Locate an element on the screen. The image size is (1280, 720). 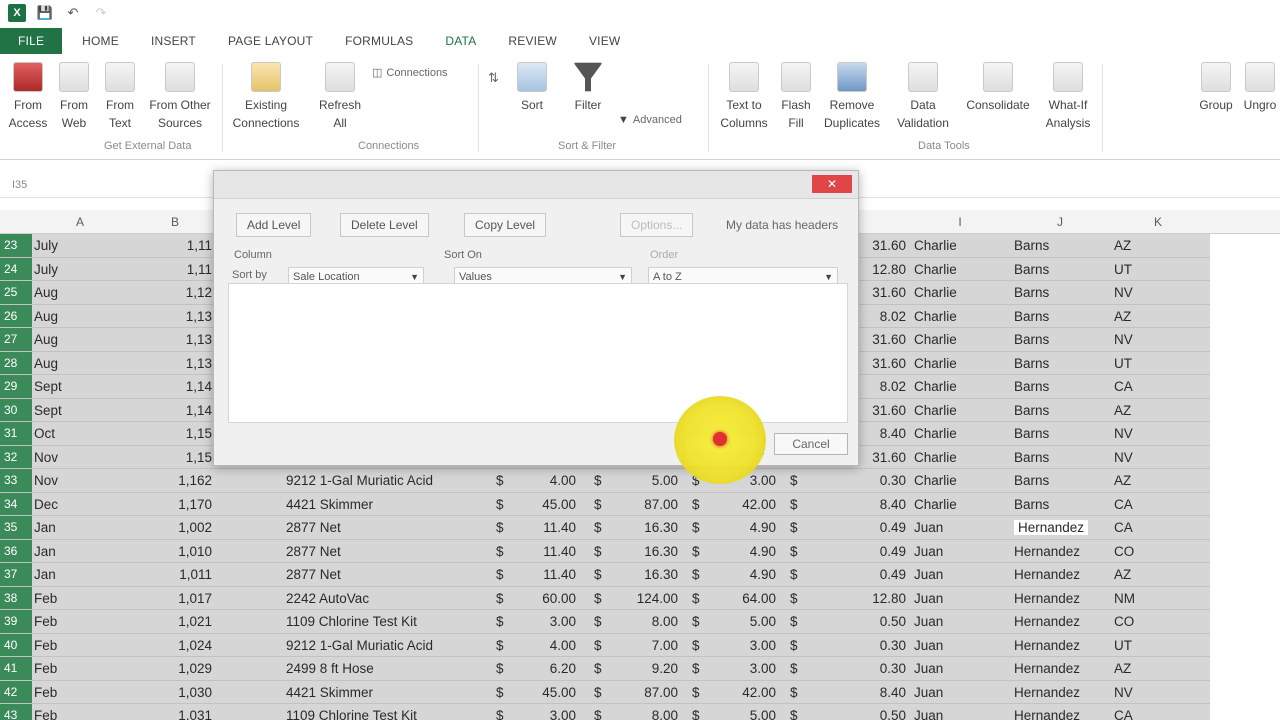
flash-fill-button: Flash Fill is located at coordinates (796, 97).